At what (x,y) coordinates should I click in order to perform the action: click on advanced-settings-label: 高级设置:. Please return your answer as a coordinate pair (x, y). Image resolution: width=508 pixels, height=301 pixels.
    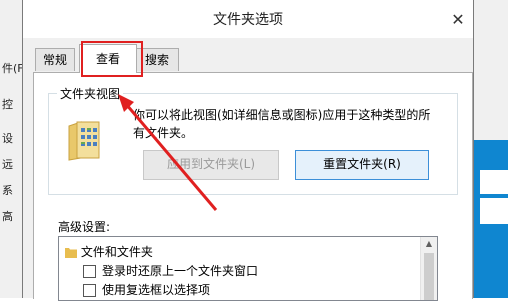
    Looking at the image, I should click on (84, 227).